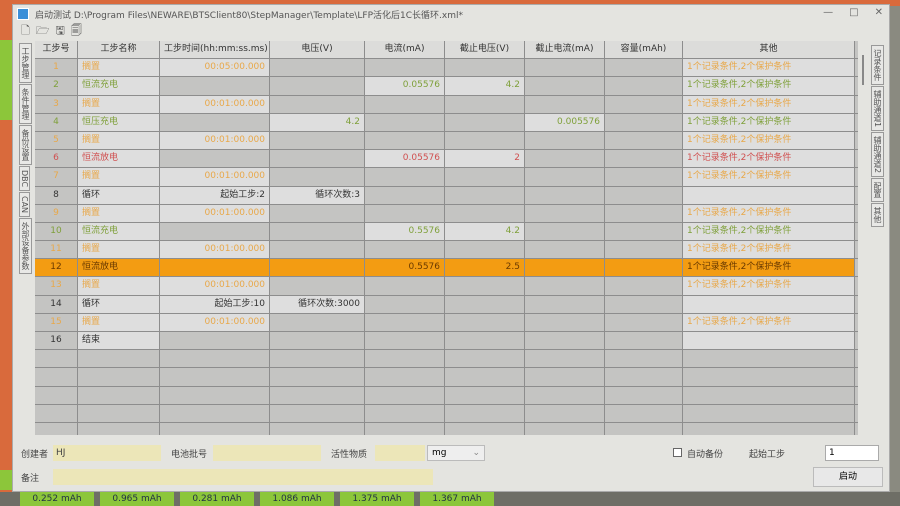  I want to click on table-cell: 2, so click(56, 86).